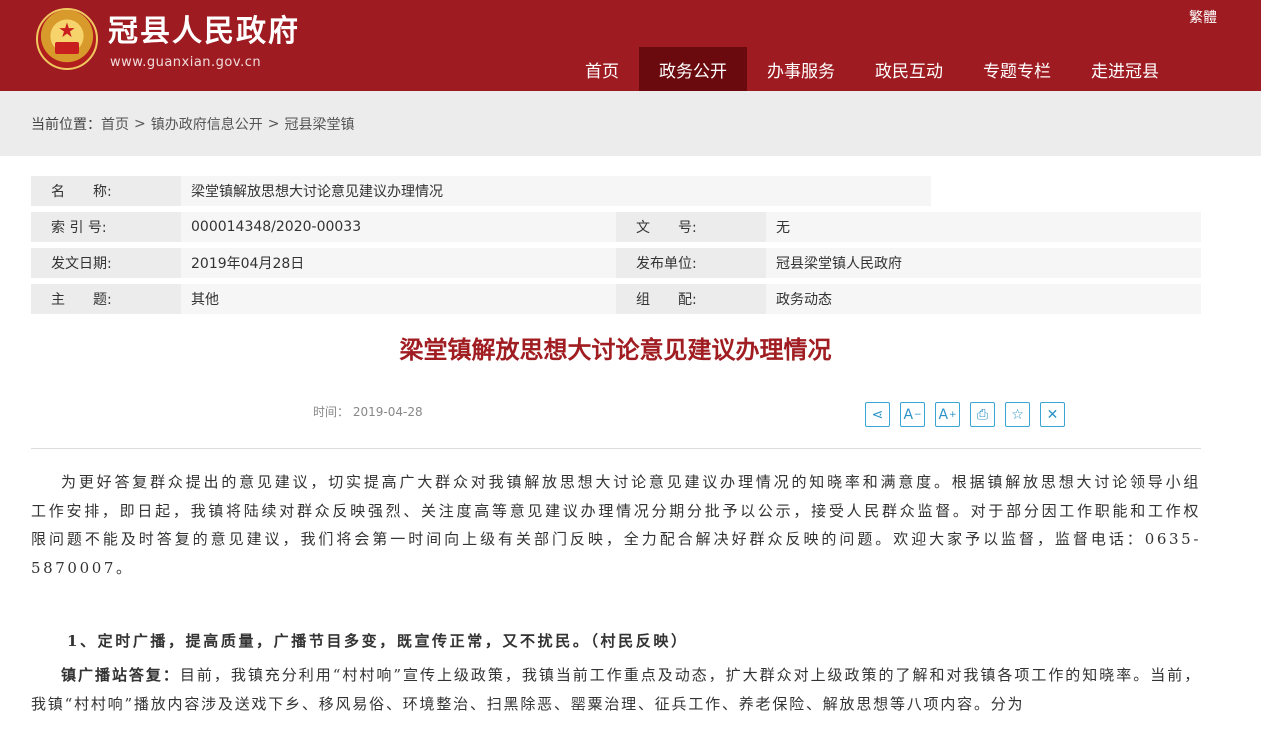 This screenshot has width=1261, height=730. What do you see at coordinates (319, 124) in the screenshot?
I see `breadcrumb-liangtang: 冠县梁堂镇` at bounding box center [319, 124].